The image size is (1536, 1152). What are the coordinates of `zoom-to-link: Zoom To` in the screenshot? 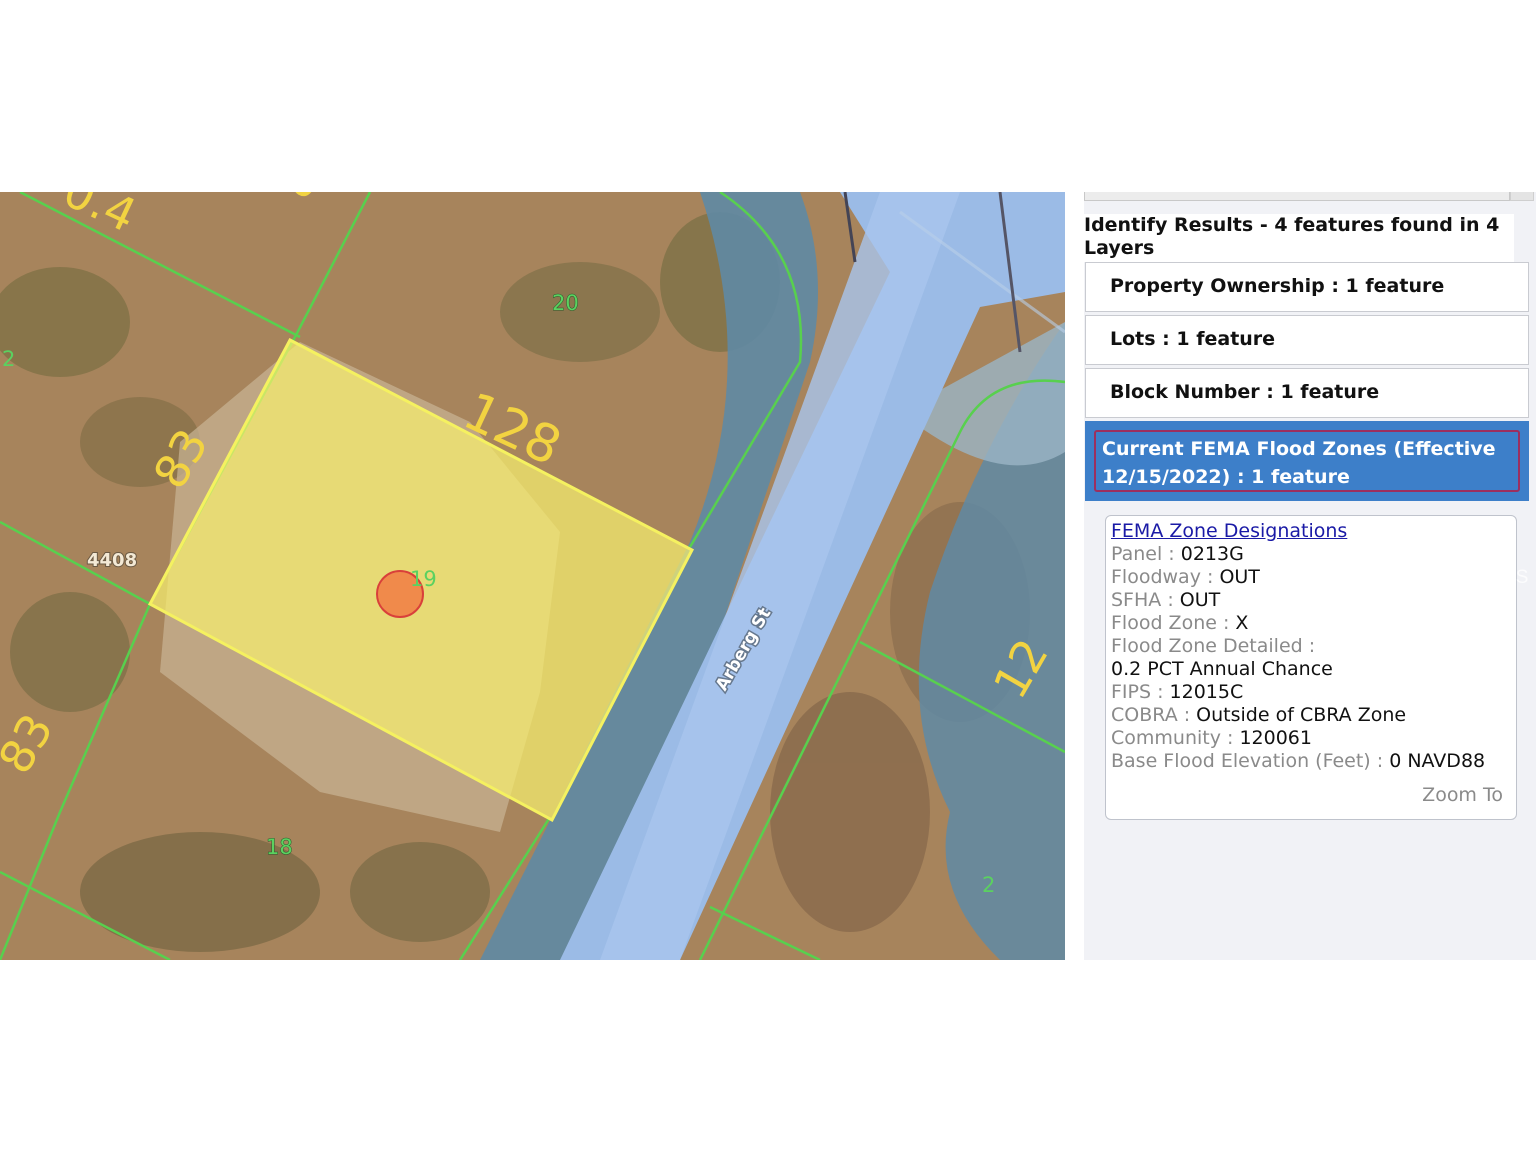 It's located at (1462, 795).